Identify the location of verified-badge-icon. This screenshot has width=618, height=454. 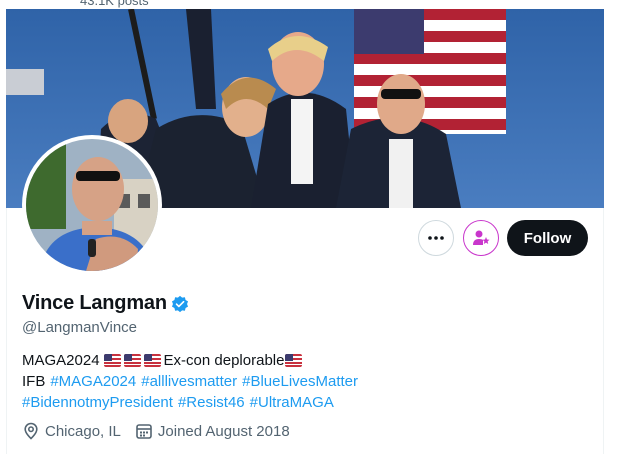
(180, 304).